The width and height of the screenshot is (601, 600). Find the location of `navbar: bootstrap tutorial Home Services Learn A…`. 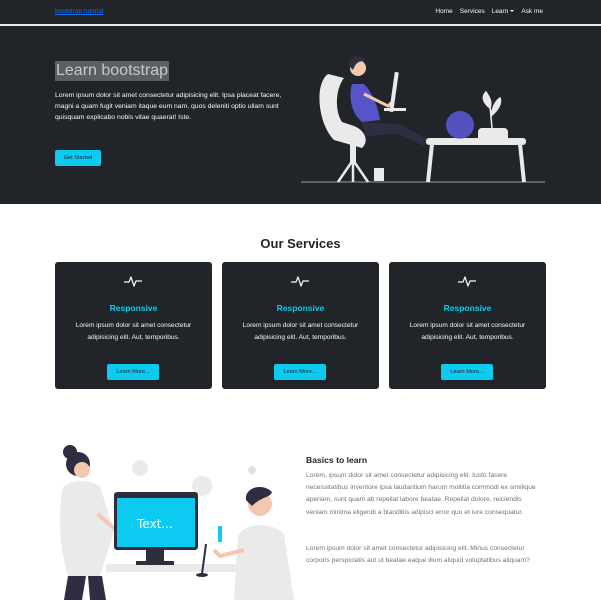

navbar: bootstrap tutorial Home Services Learn A… is located at coordinates (300, 13).